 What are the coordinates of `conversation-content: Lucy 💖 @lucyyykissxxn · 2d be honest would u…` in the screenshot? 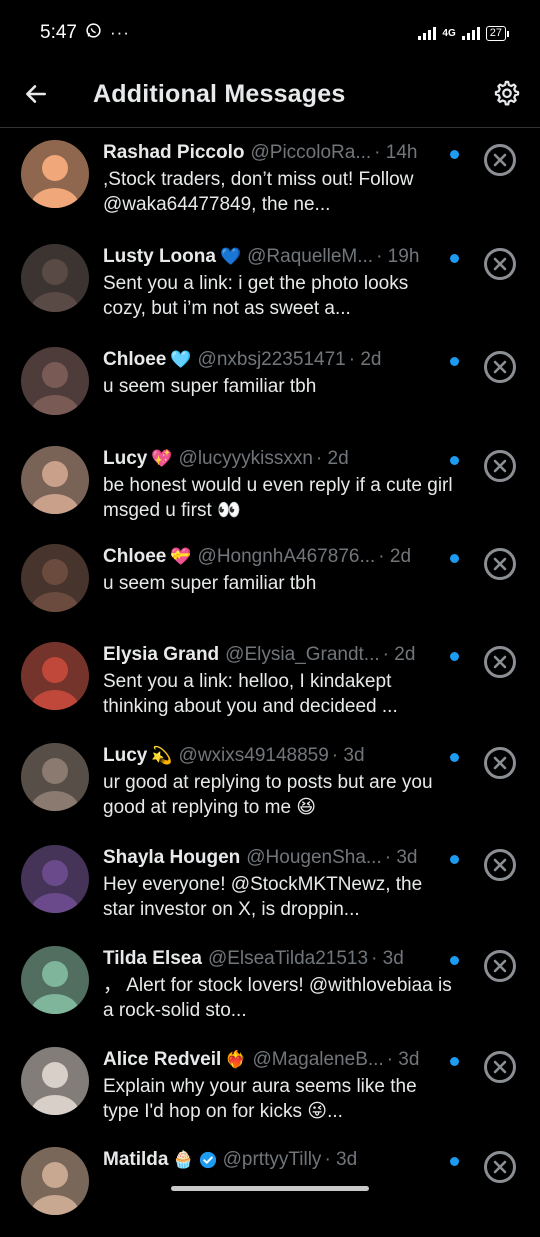 It's located at (278, 484).